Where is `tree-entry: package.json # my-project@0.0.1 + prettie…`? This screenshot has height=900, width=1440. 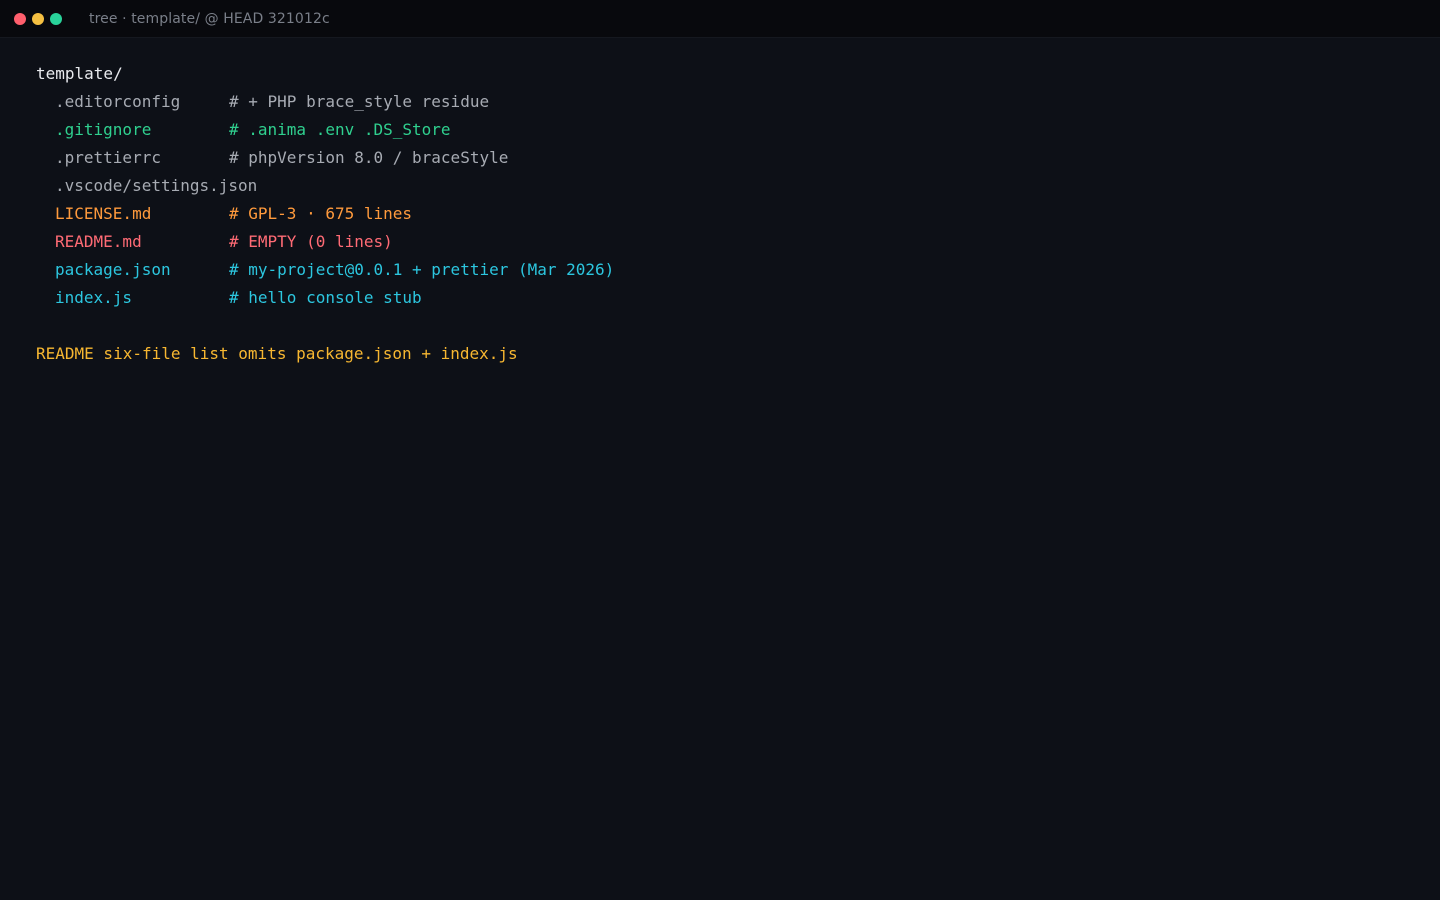
tree-entry: package.json # my-project@0.0.1 + prettie… is located at coordinates (738, 270).